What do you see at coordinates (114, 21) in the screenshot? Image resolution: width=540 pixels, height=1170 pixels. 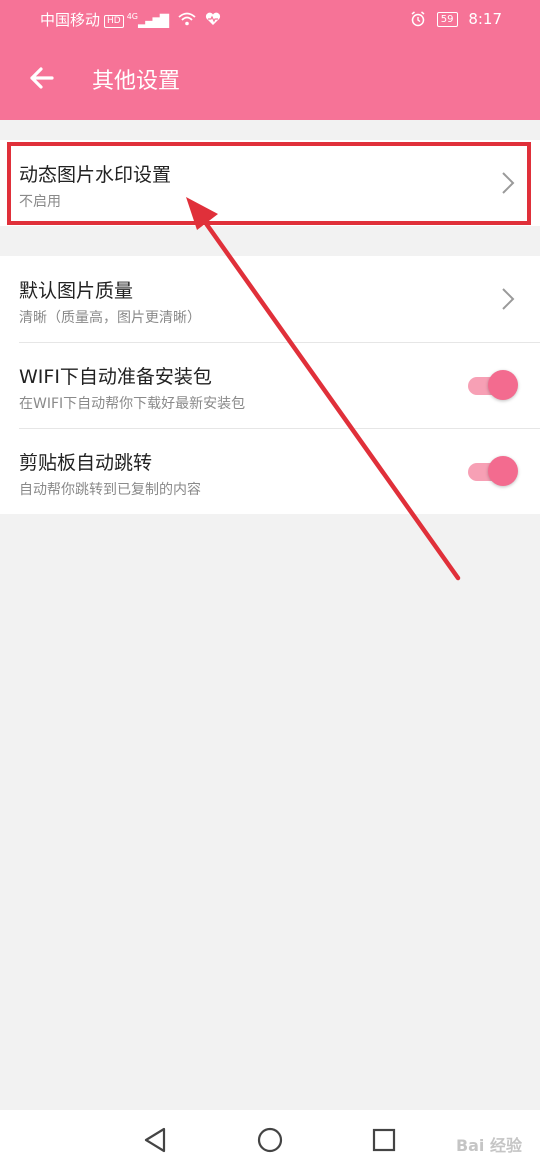 I see `hd-badge: HD` at bounding box center [114, 21].